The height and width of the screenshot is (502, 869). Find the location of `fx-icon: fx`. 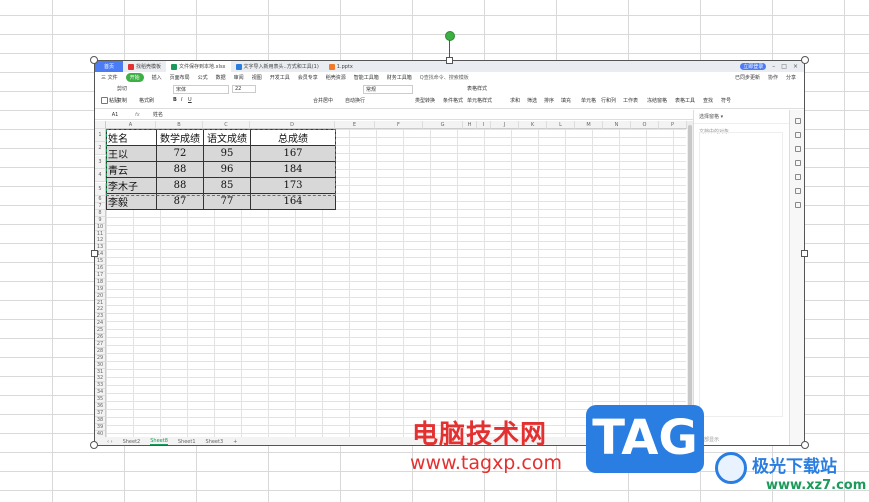

fx-icon: fx is located at coordinates (142, 115).